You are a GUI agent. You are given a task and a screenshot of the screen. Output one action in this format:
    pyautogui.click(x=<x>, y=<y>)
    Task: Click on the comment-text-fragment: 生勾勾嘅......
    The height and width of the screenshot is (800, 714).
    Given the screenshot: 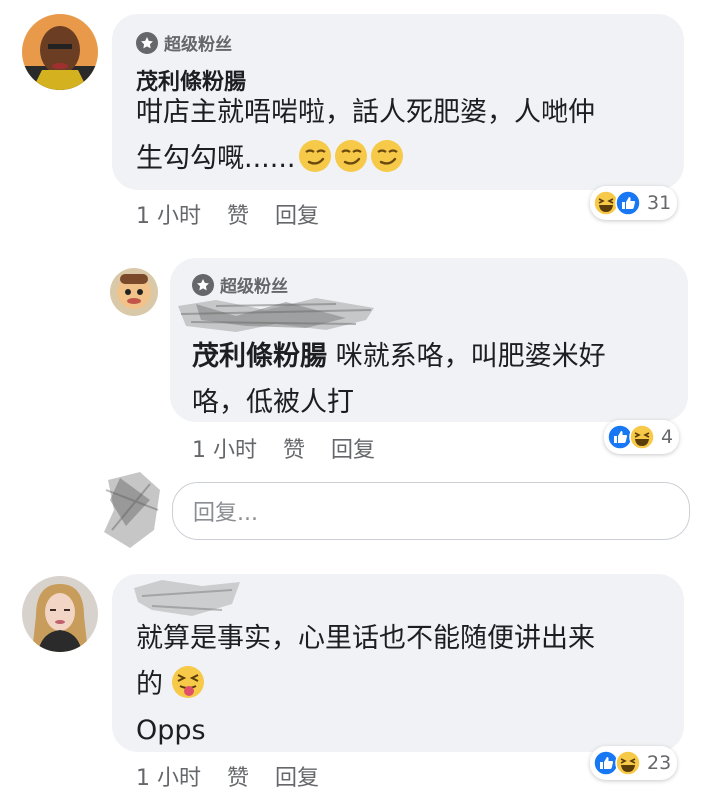 What is the action you would take?
    pyautogui.click(x=216, y=158)
    